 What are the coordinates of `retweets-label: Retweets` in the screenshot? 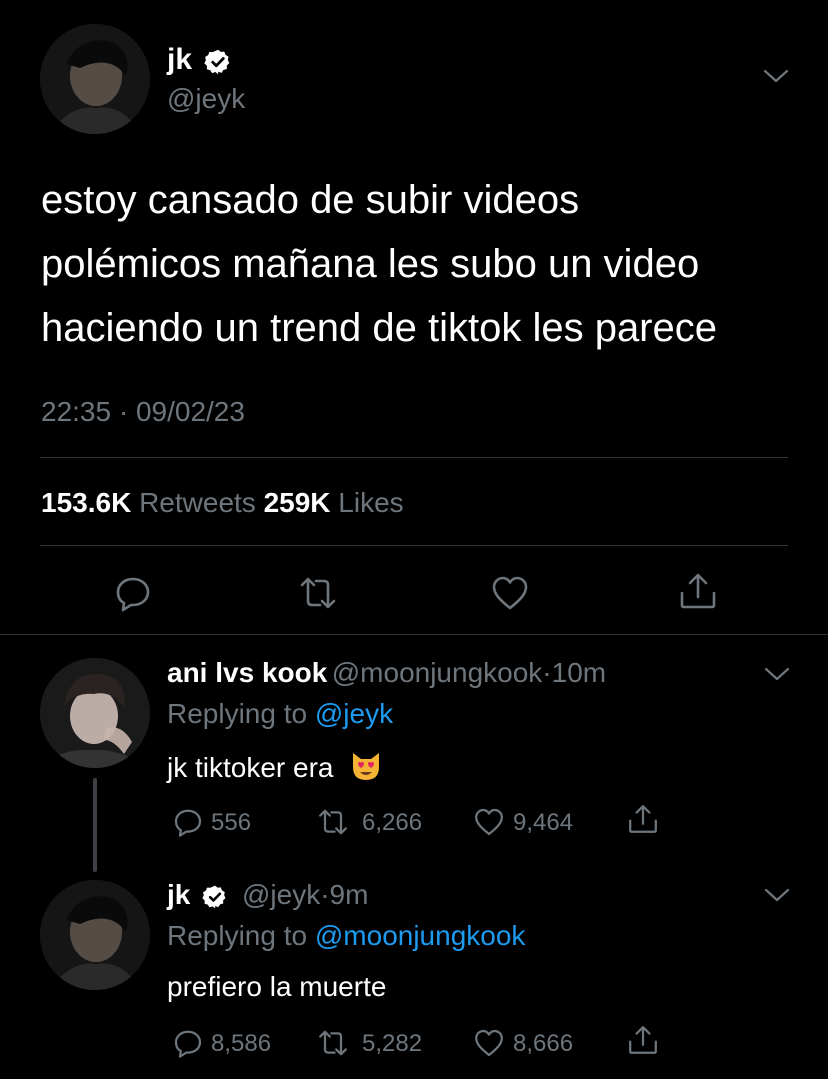 It's located at (197, 502).